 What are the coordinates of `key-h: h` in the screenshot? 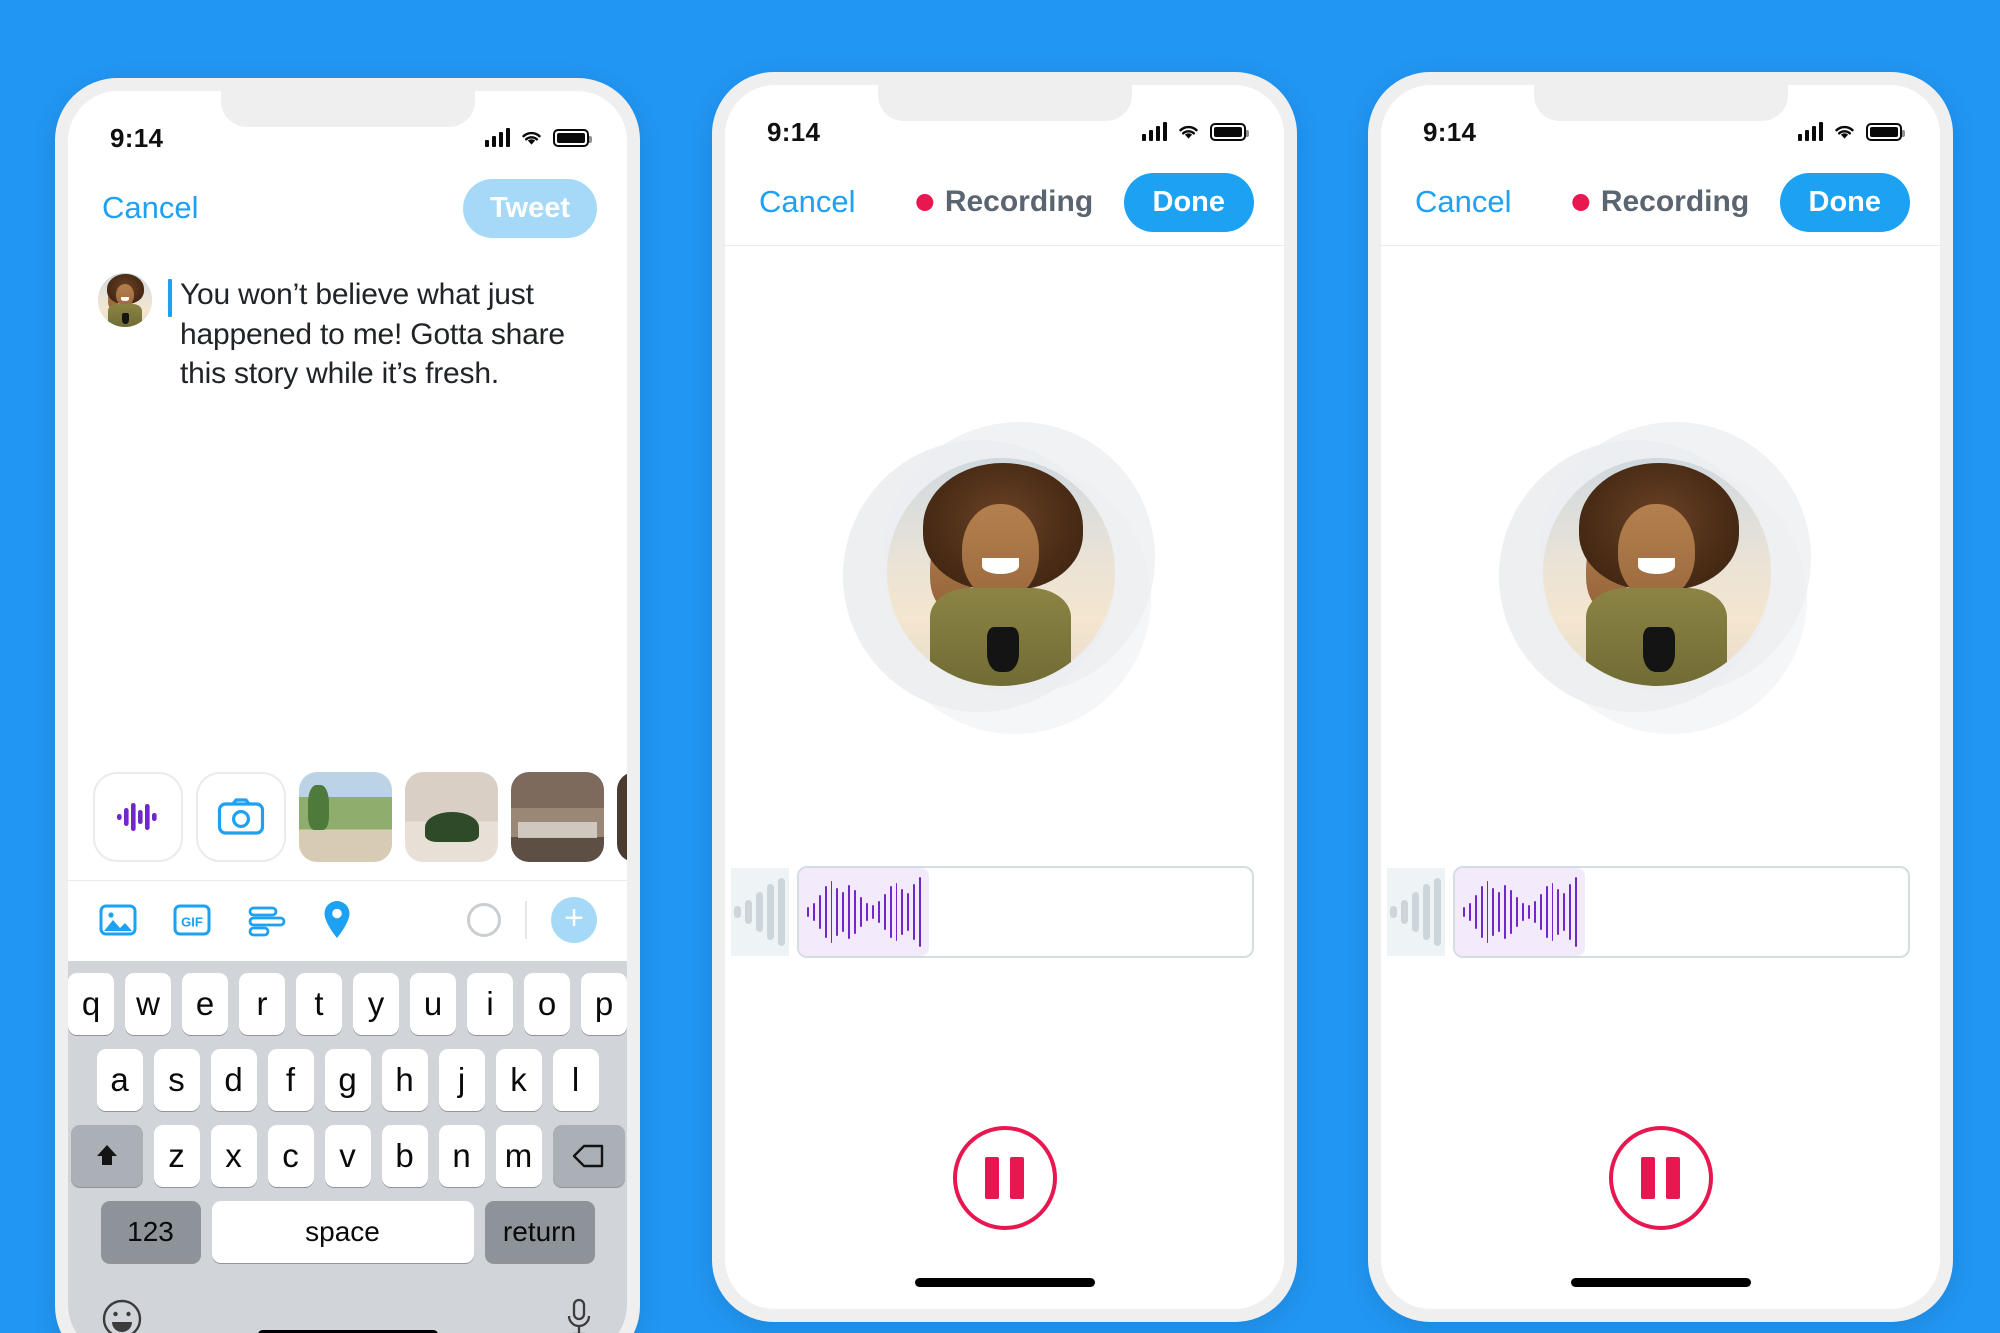 It's located at (404, 1080).